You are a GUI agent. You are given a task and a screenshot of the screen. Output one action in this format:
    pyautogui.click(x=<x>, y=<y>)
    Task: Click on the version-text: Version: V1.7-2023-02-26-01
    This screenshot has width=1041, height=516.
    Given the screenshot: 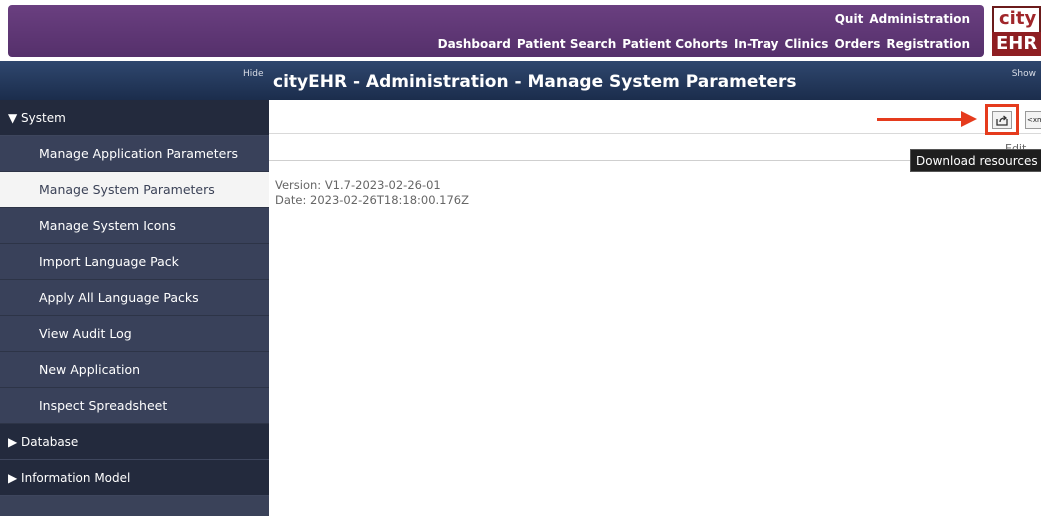 What is the action you would take?
    pyautogui.click(x=358, y=185)
    